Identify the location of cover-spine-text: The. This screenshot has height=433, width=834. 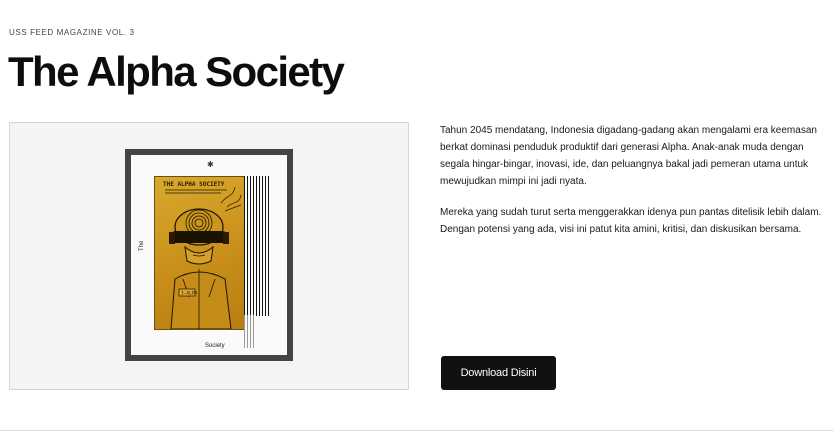
(142, 245).